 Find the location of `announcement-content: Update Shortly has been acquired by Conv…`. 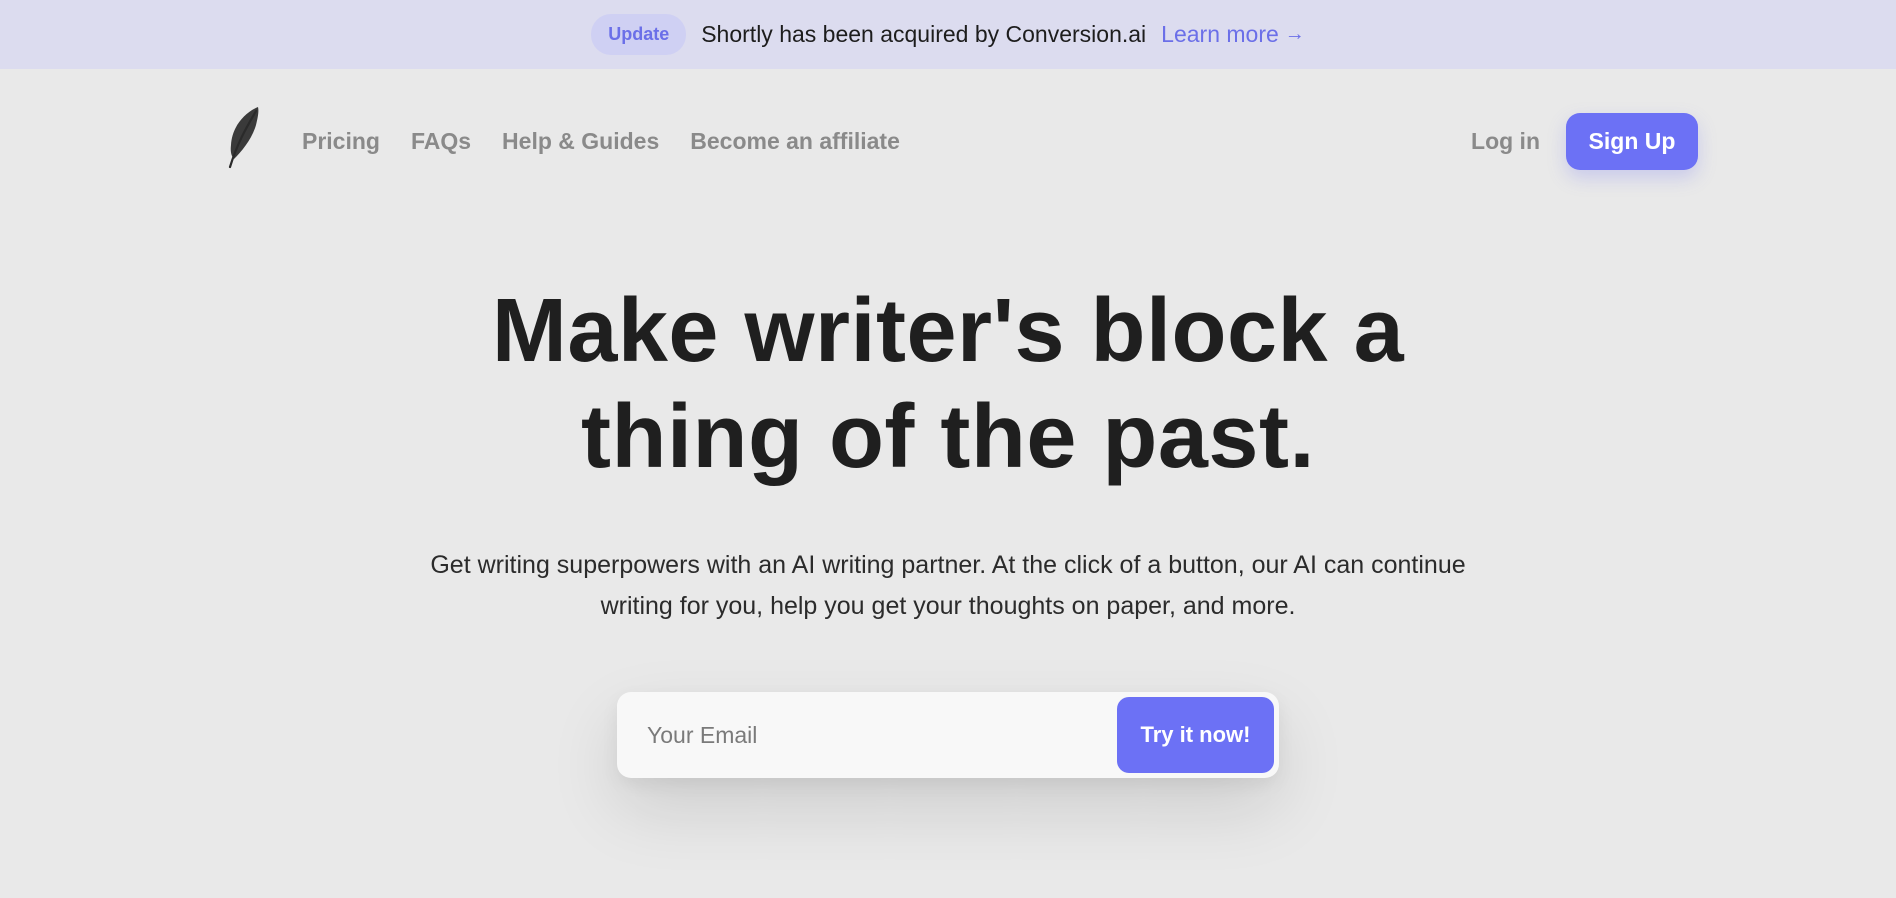

announcement-content: Update Shortly has been acquired by Conv… is located at coordinates (948, 34).